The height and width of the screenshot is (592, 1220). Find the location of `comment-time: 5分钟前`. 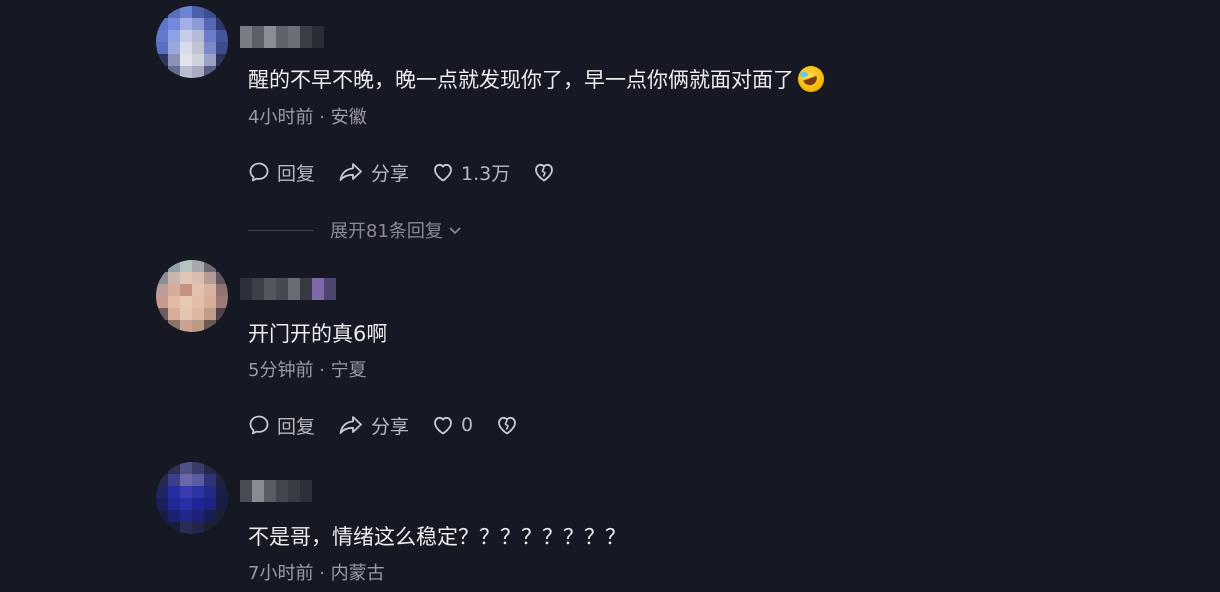

comment-time: 5分钟前 is located at coordinates (281, 370).